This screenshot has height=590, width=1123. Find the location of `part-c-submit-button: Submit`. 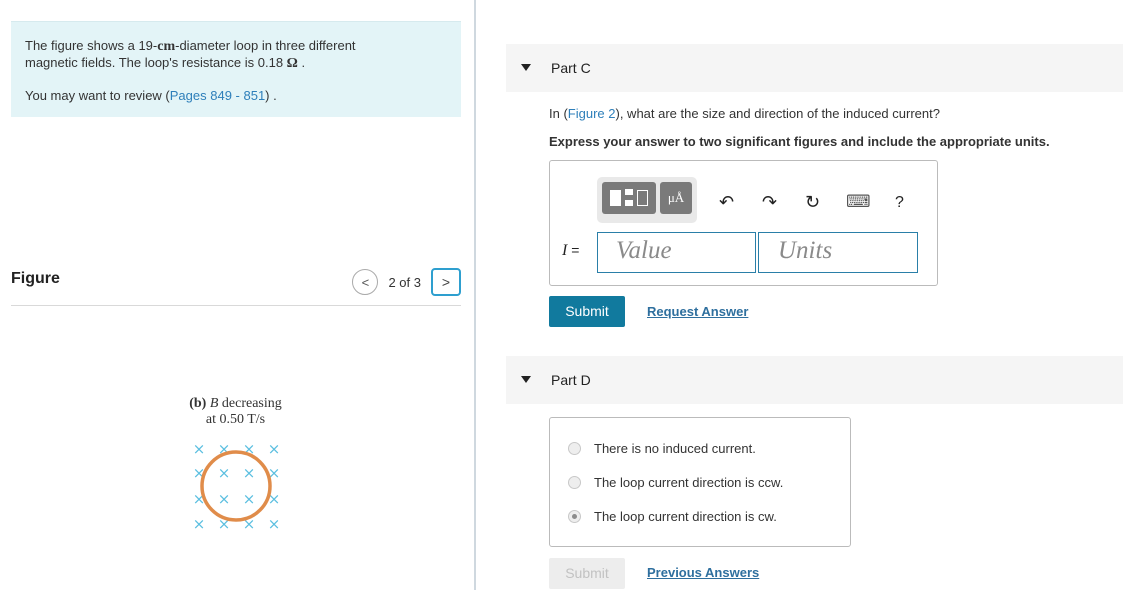

part-c-submit-button: Submit is located at coordinates (587, 311).